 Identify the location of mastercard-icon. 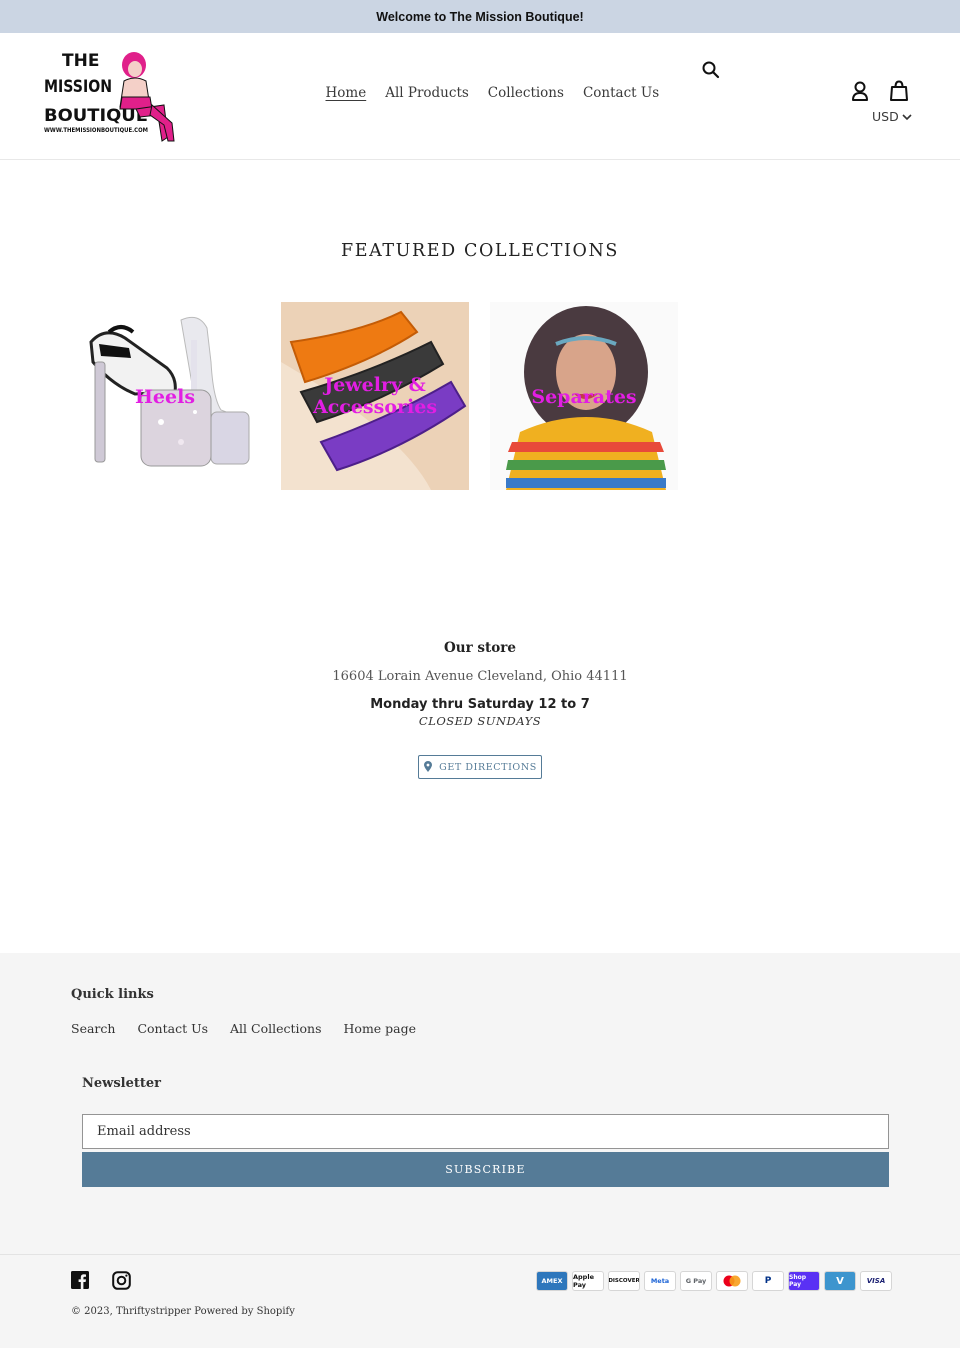
(732, 1281).